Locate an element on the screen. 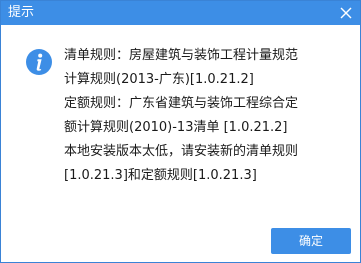 The width and height of the screenshot is (361, 263). ok-button: 确定 is located at coordinates (311, 241).